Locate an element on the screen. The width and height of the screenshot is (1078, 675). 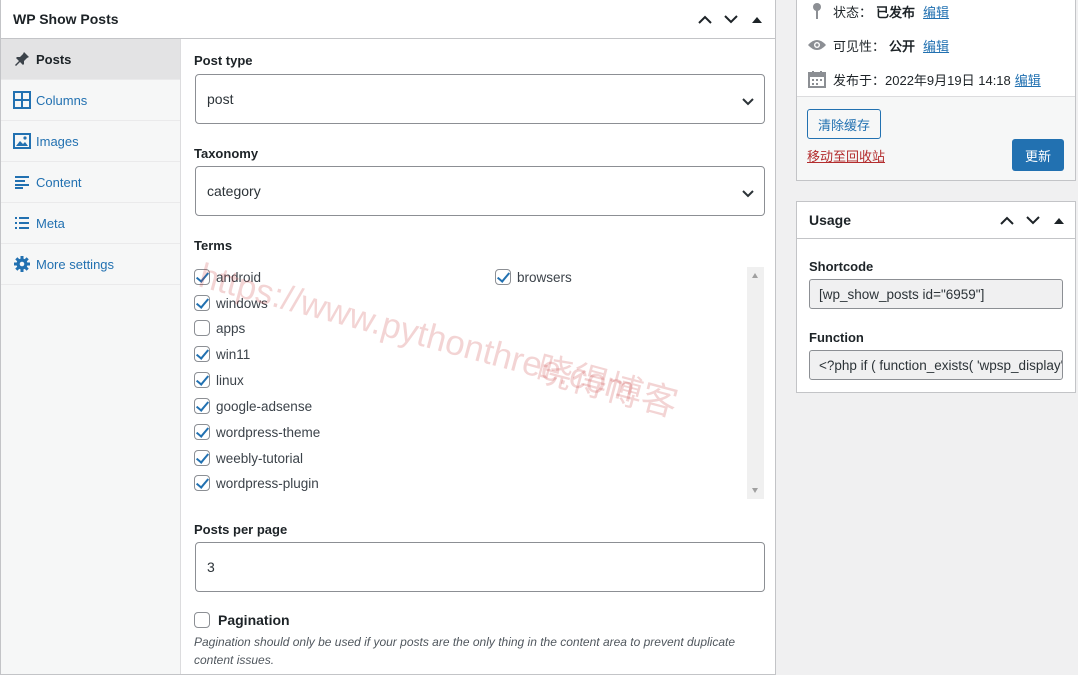
posts-per-page-value: 3 is located at coordinates (211, 567).